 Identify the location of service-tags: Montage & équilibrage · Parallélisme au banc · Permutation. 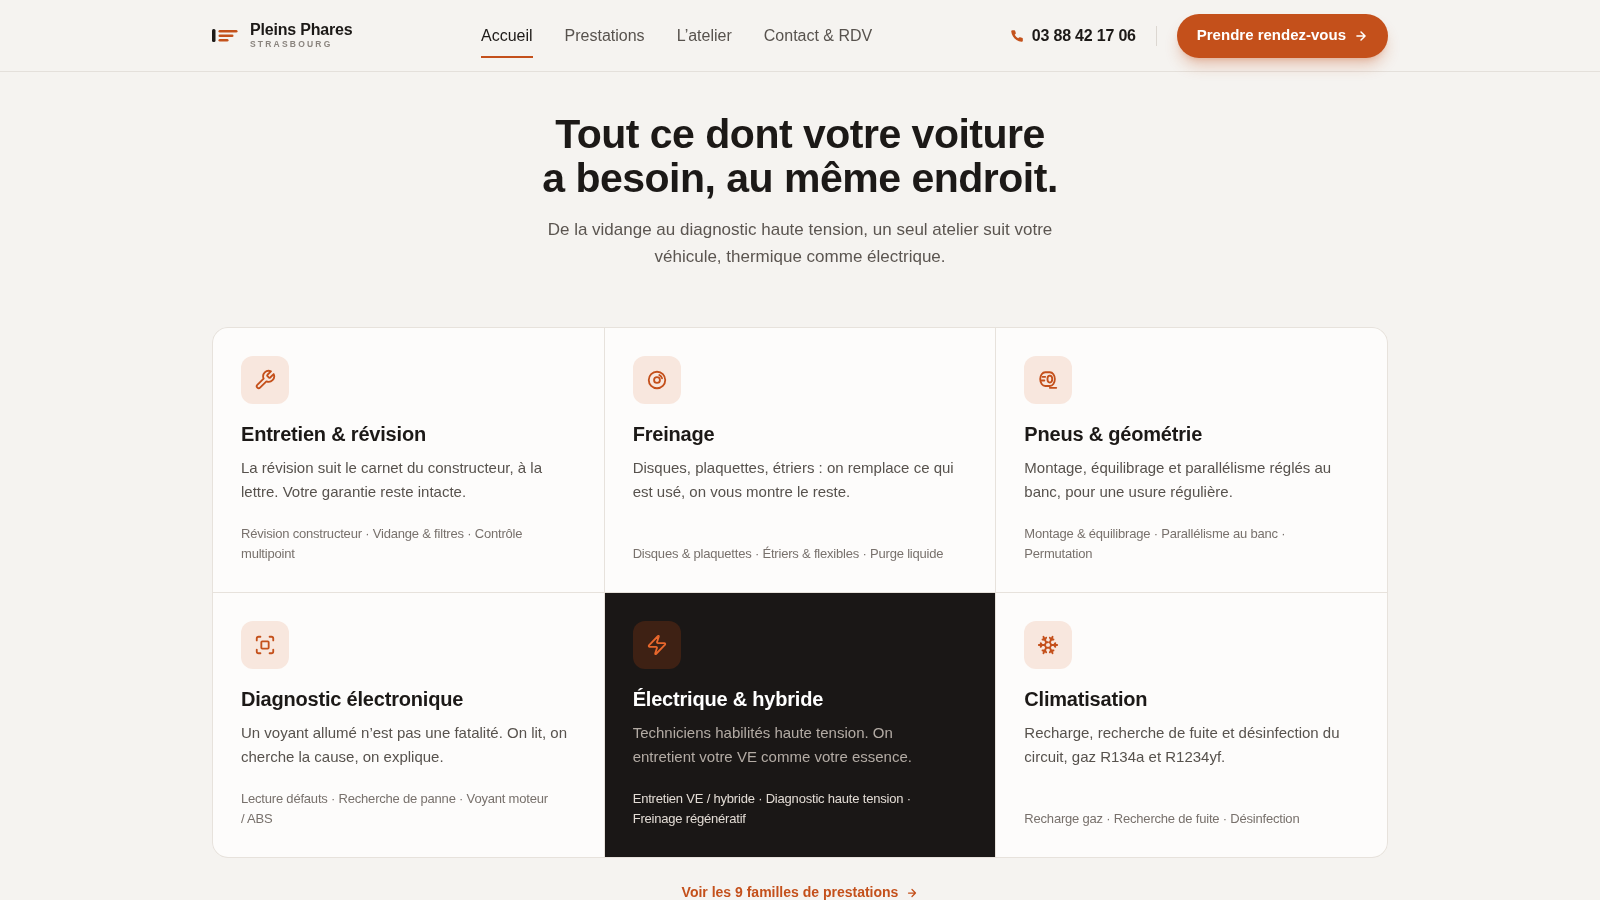
(1181, 544).